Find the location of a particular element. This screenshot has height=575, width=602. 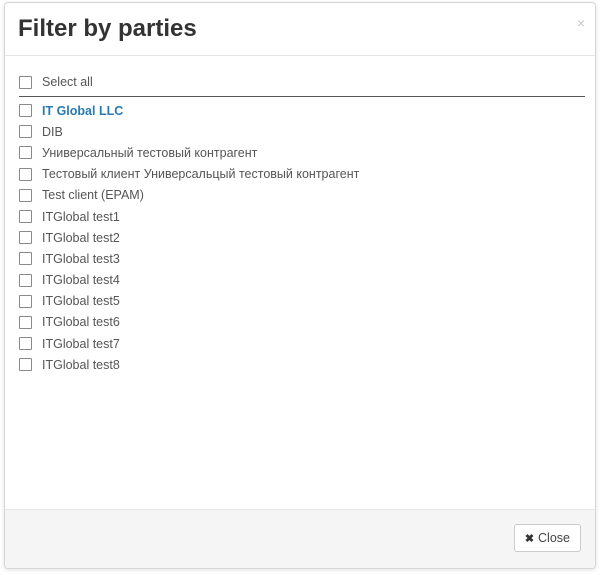

party-item: ITGlobal test5 is located at coordinates (189, 301).